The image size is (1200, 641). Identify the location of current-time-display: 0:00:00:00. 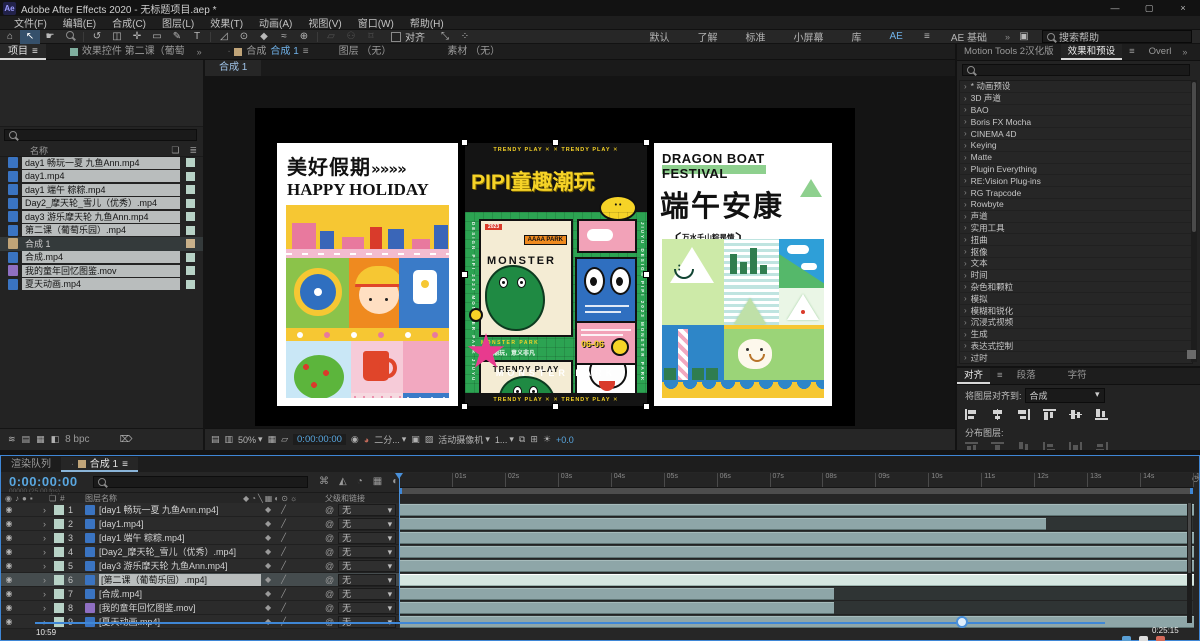
(43, 481).